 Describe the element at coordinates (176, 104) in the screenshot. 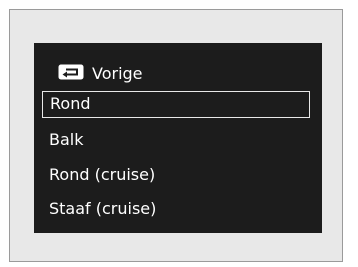

I see `menu-item-rond: Rond` at that location.